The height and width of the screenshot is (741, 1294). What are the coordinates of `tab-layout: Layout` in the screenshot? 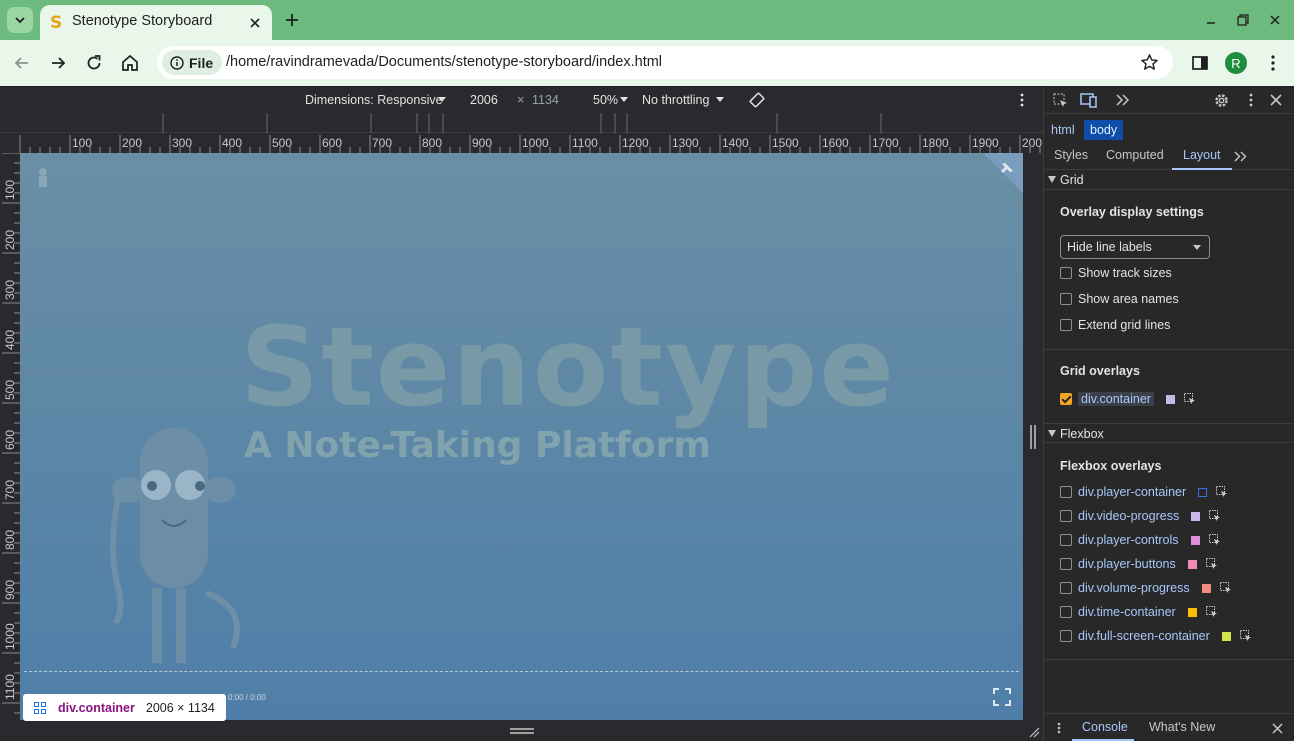 It's located at (1202, 155).